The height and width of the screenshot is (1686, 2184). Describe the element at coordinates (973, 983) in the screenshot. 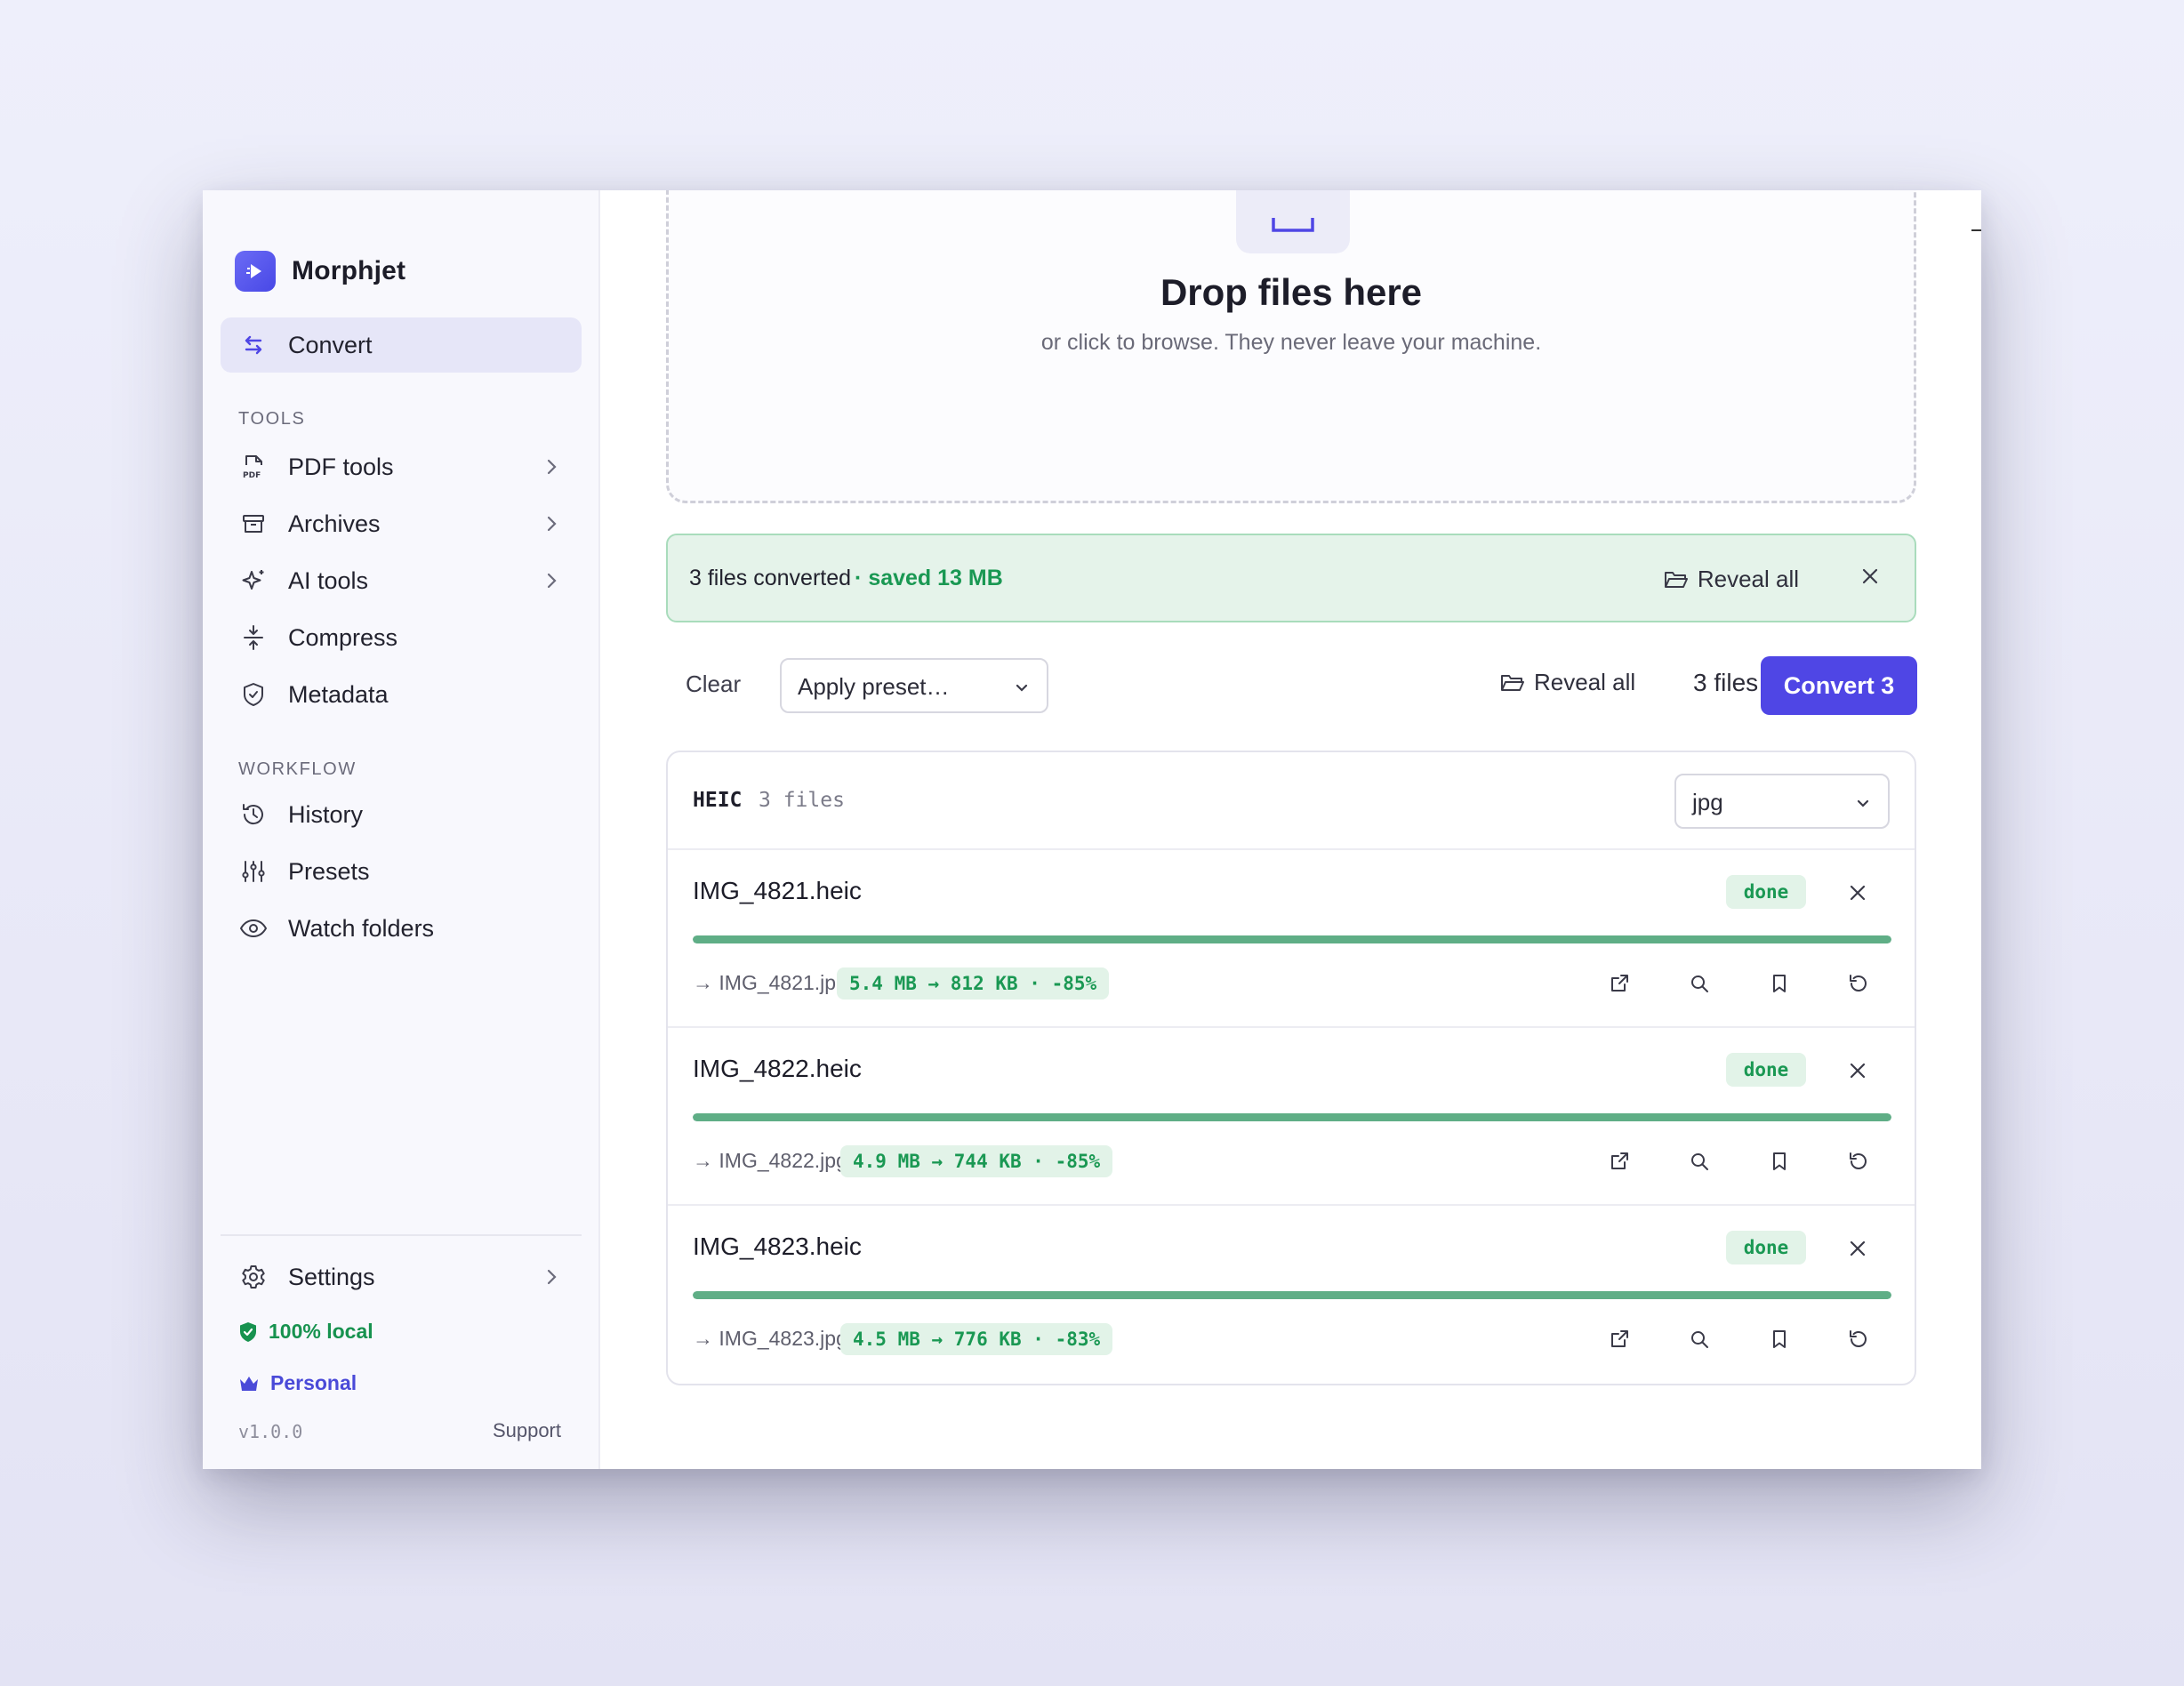

I see `size-stats-badge: 5.4 MB → 812 KB · -85%` at that location.